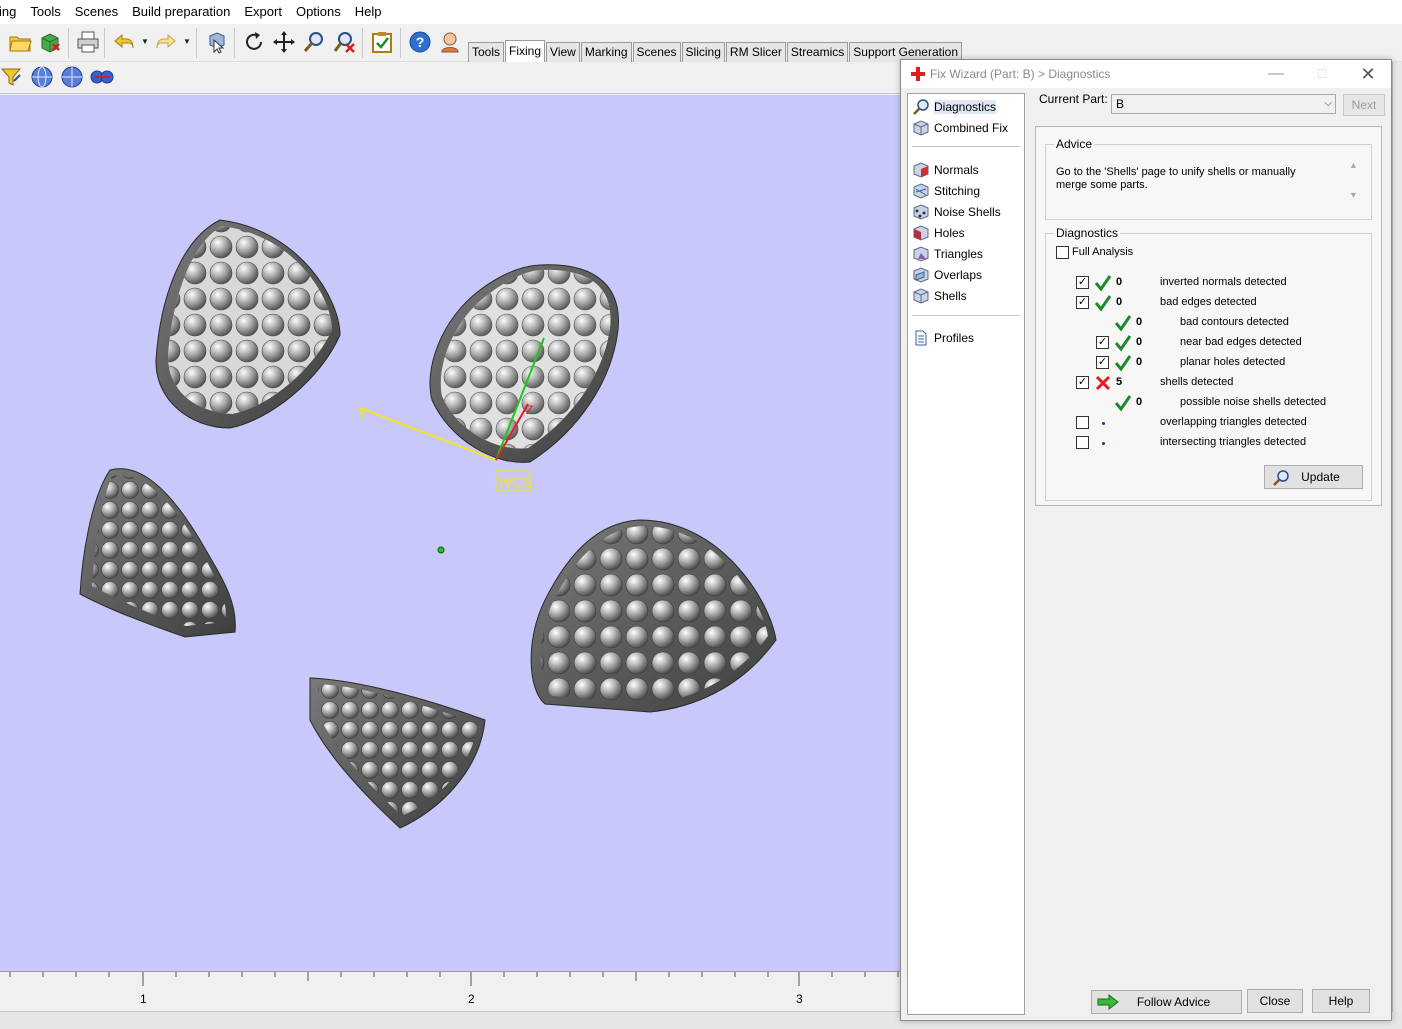  I want to click on planar-holes-checkbox: ✓, so click(1102, 362).